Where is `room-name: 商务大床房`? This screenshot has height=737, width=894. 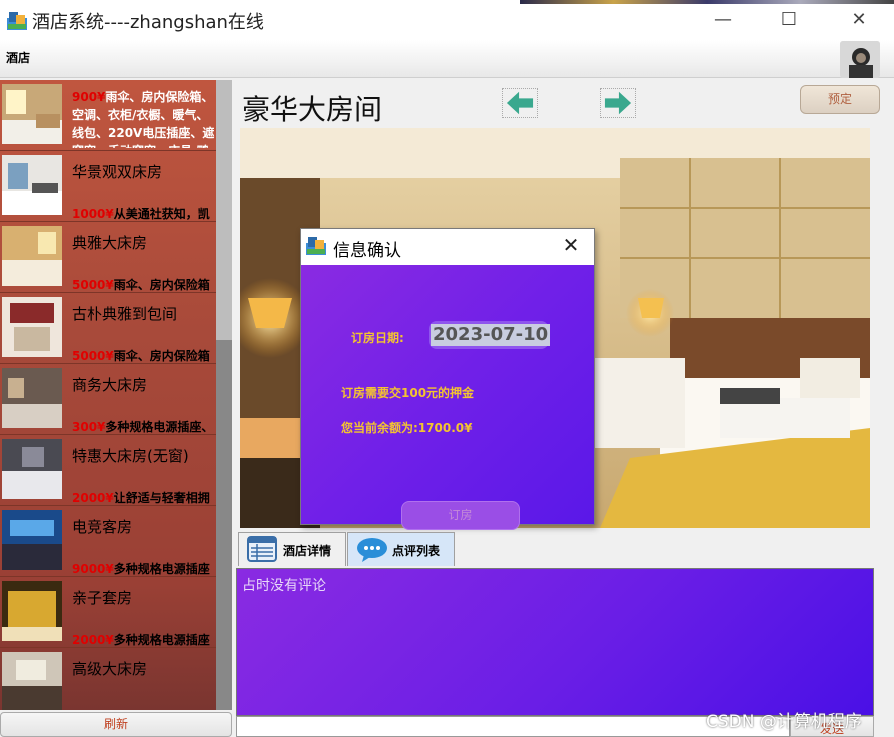 room-name: 商务大床房 is located at coordinates (110, 385).